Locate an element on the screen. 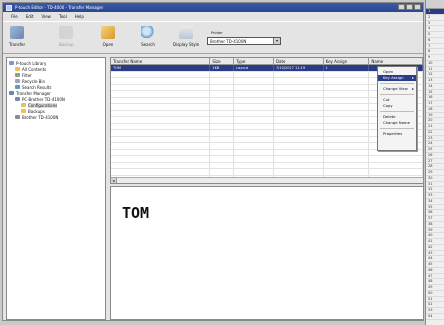 This screenshot has height=325, width=444. context-menu-label: Open is located at coordinates (388, 71).